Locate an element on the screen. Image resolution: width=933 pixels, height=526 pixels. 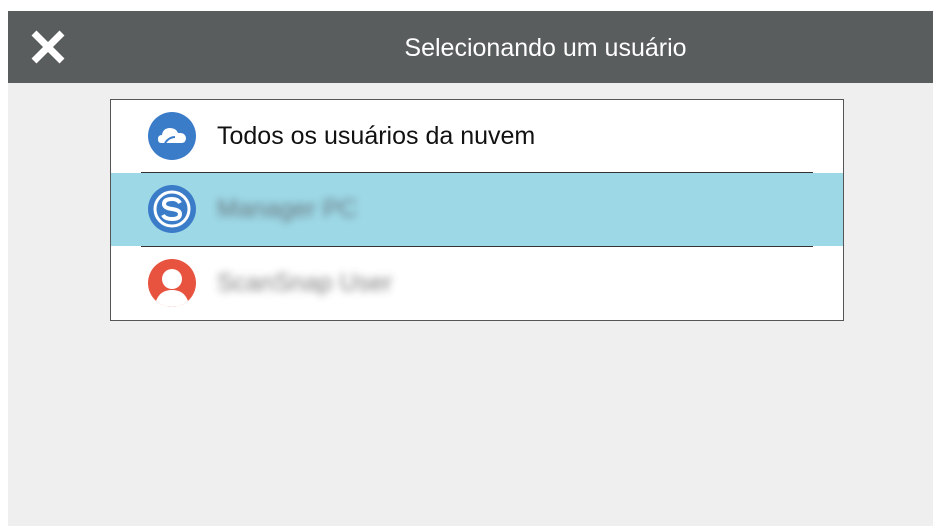
page-title: Selecionando um usuário is located at coordinates (545, 48).